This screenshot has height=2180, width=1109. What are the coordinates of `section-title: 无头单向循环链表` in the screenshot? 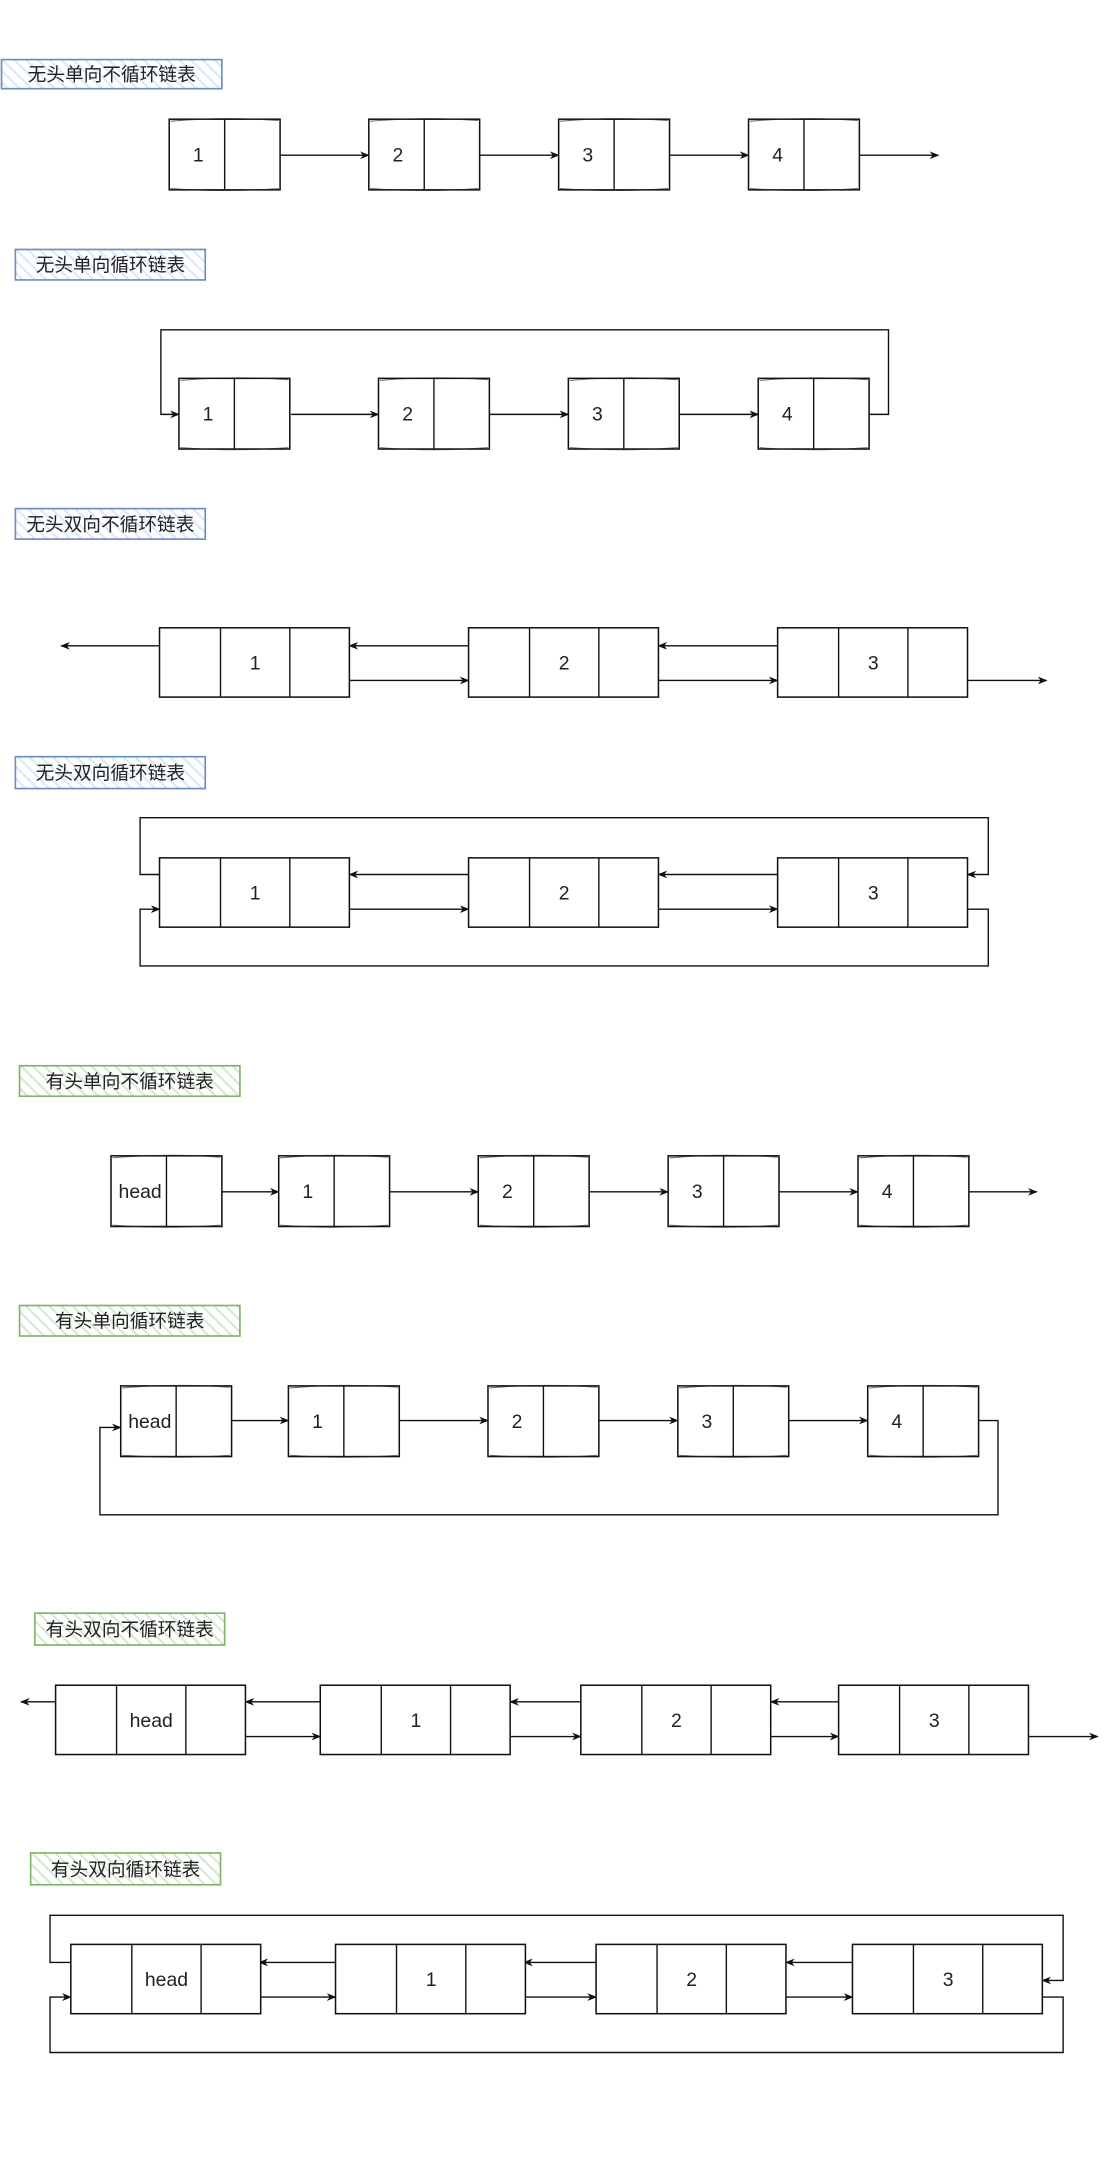 It's located at (111, 266).